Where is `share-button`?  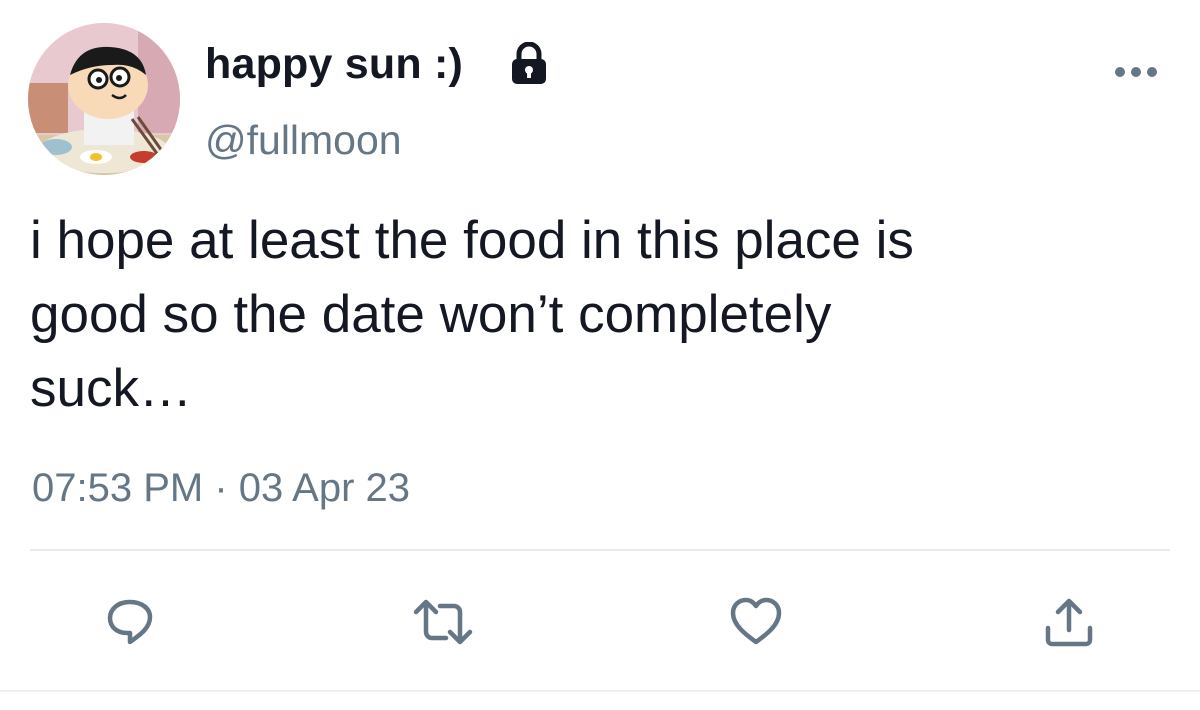
share-button is located at coordinates (1068, 622).